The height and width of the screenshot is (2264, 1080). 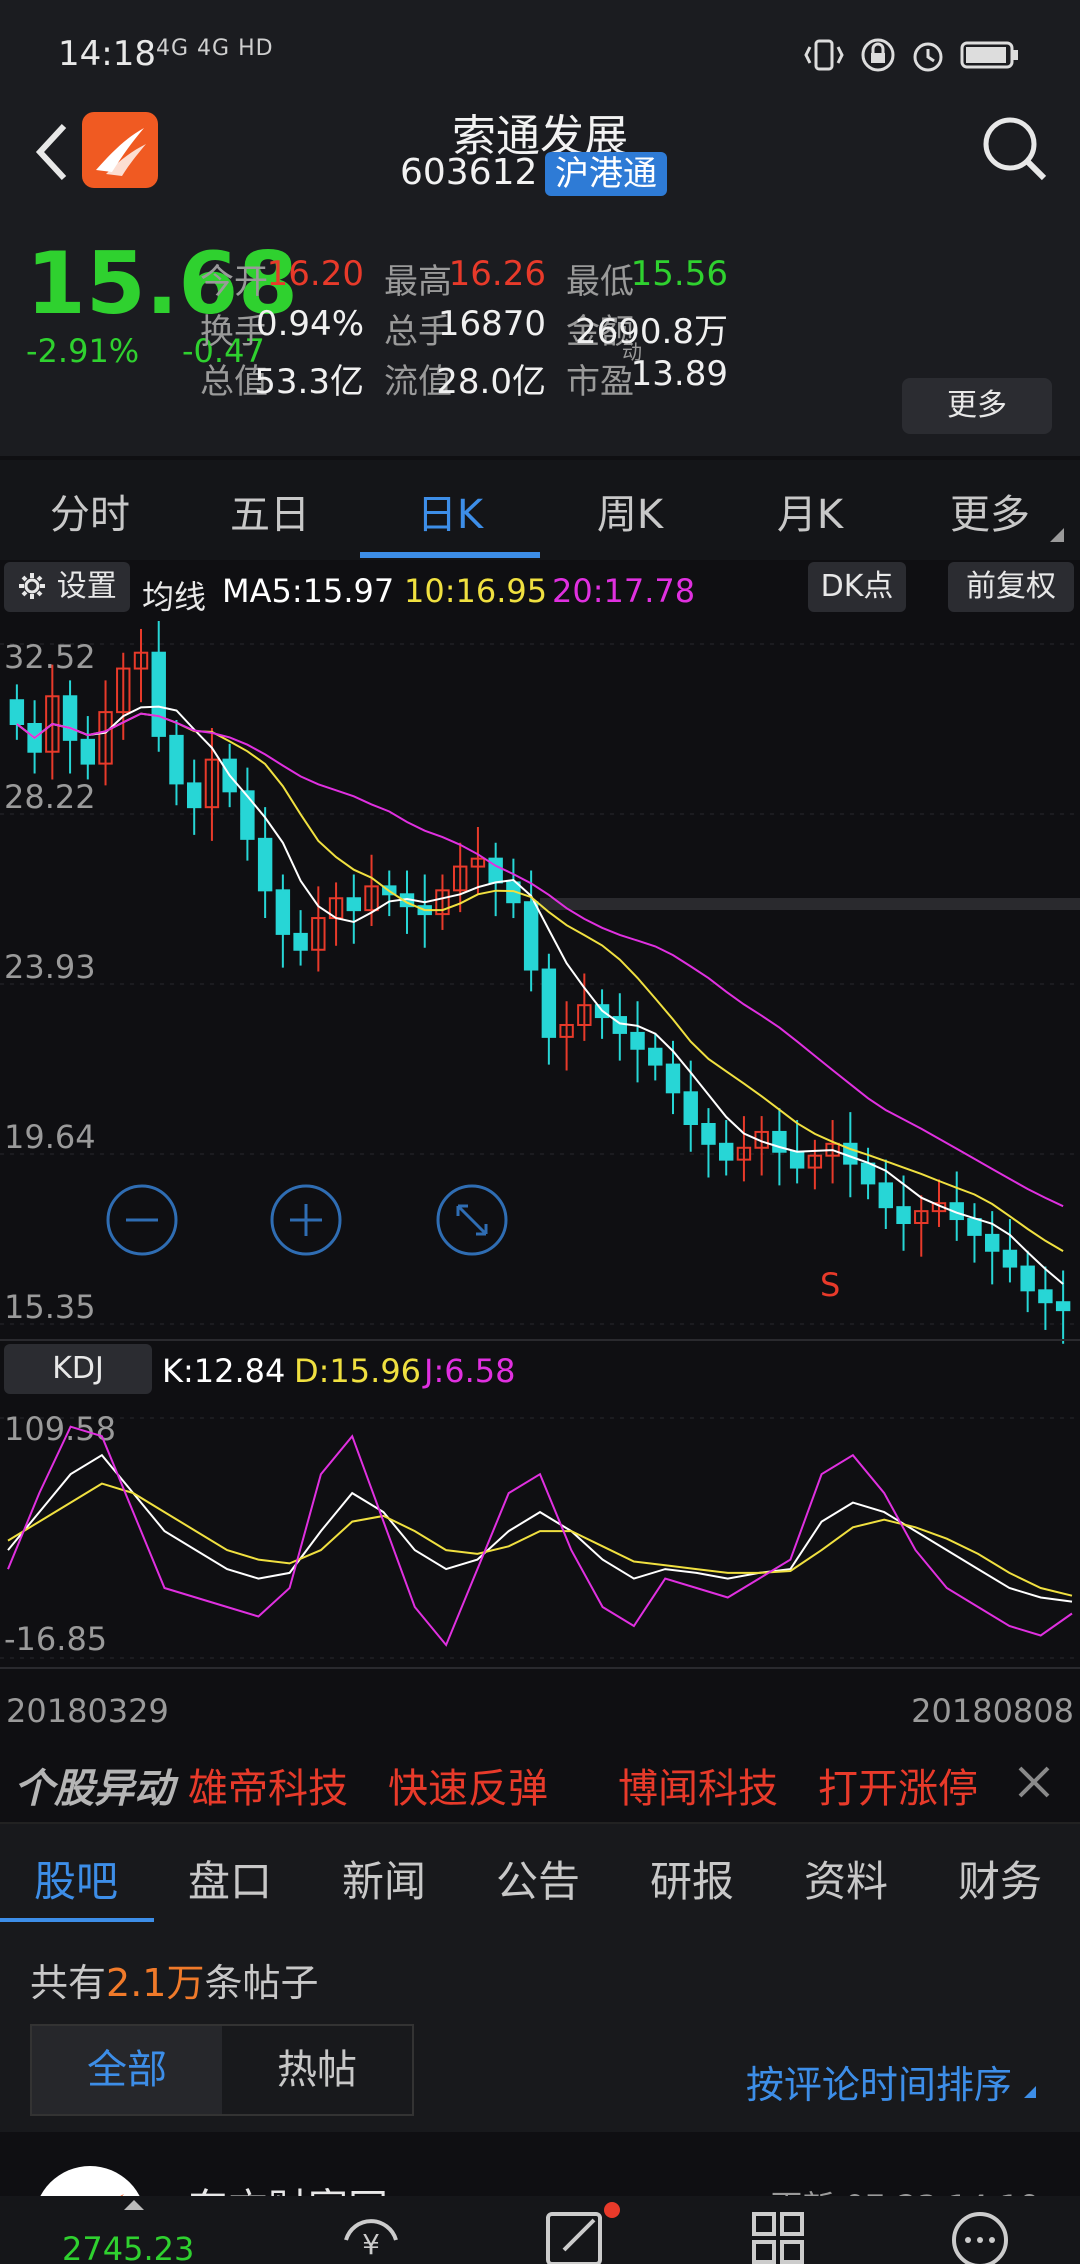 What do you see at coordinates (1015, 149) in the screenshot?
I see `search-icon` at bounding box center [1015, 149].